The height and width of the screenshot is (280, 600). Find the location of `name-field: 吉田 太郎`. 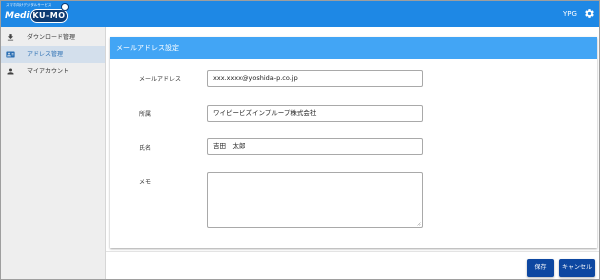

name-field: 吉田 太郎 is located at coordinates (315, 146).